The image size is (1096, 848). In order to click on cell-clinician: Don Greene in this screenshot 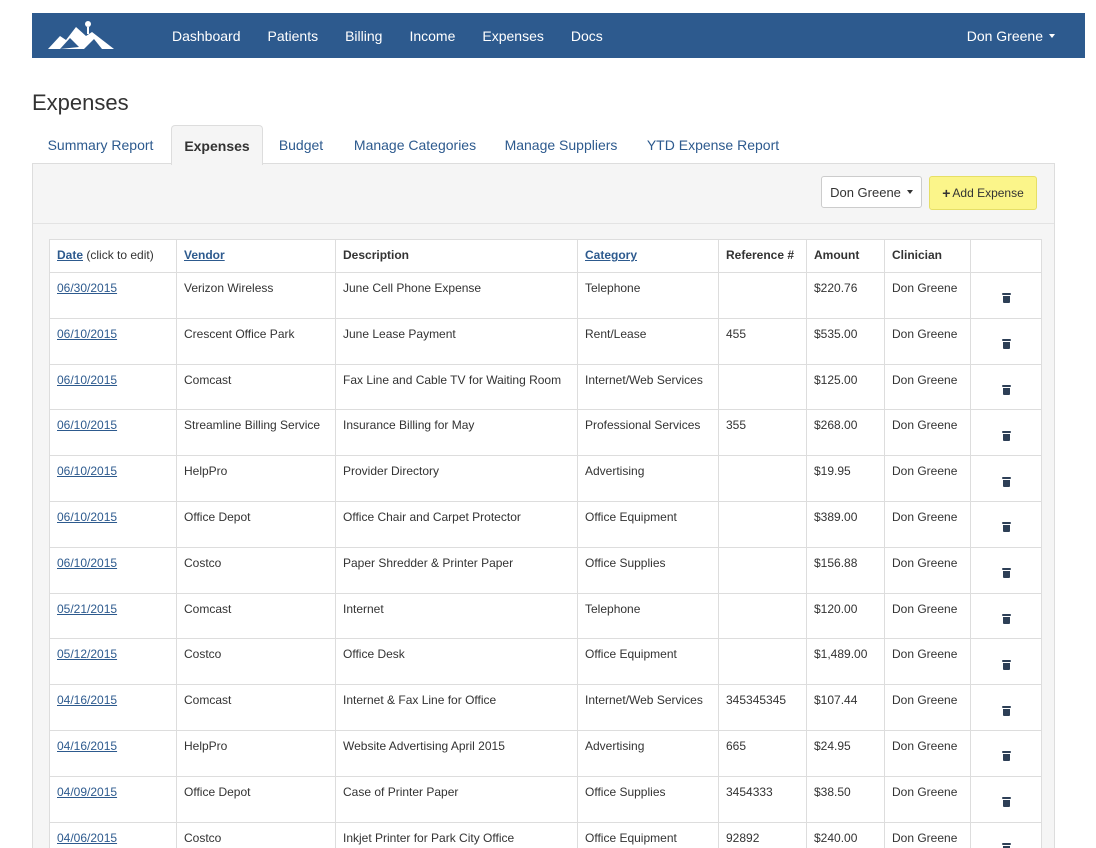, I will do `click(927, 799)`.